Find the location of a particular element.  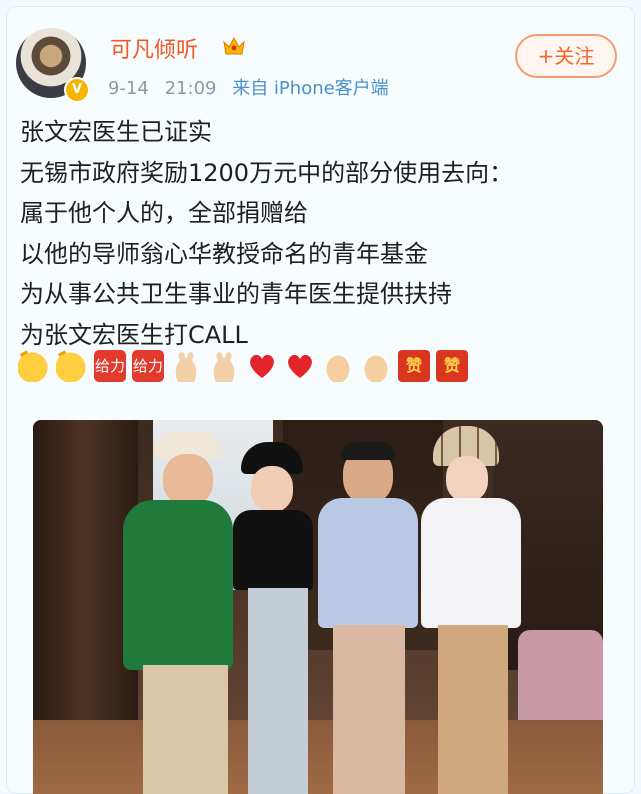

verified-badge-icon: V is located at coordinates (77, 90).